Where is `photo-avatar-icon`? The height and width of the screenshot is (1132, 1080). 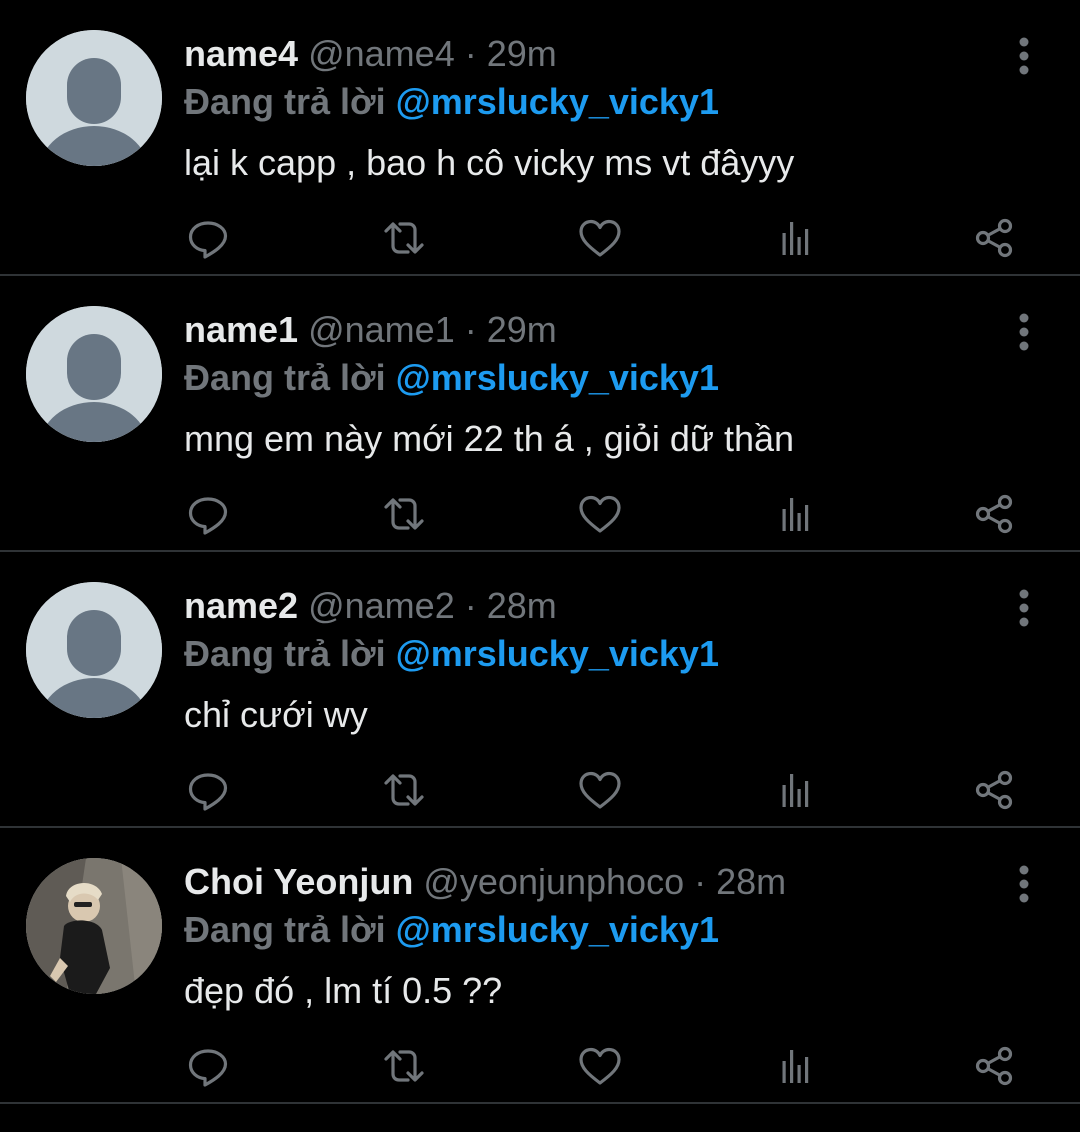
photo-avatar-icon is located at coordinates (94, 926).